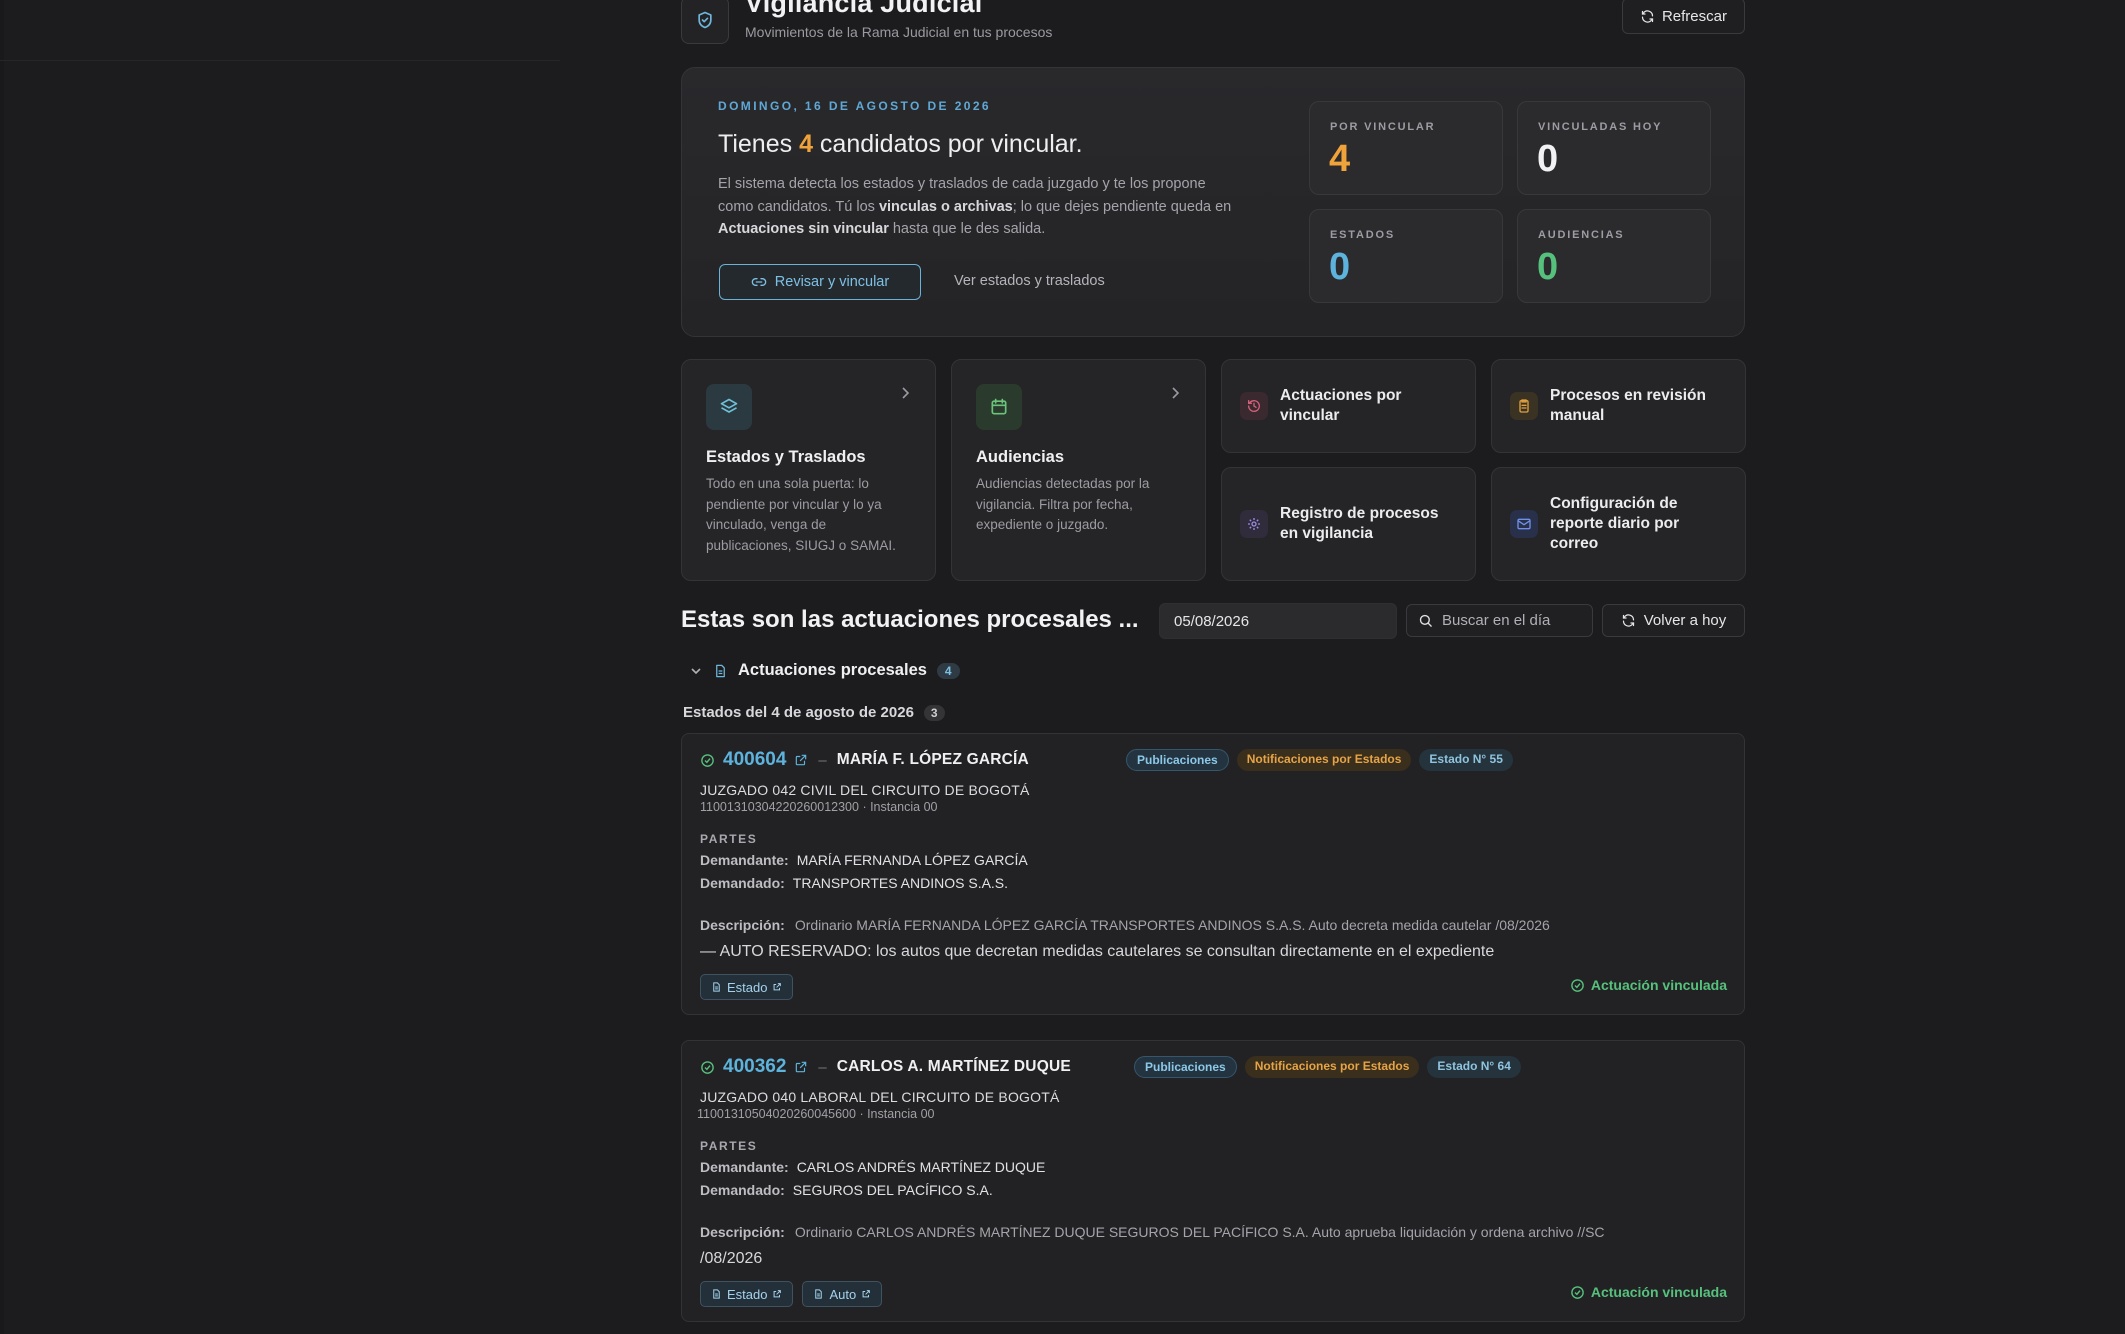 The height and width of the screenshot is (1334, 2125). What do you see at coordinates (1254, 406) in the screenshot?
I see `history-icon` at bounding box center [1254, 406].